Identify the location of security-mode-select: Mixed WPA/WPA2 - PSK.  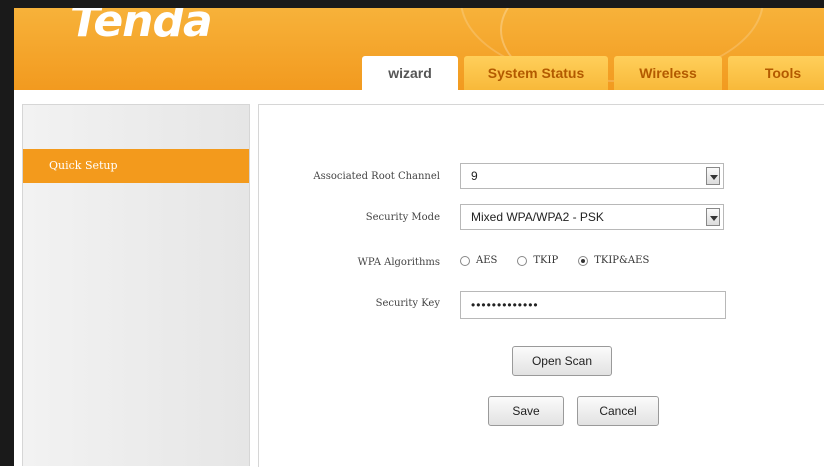
(592, 217).